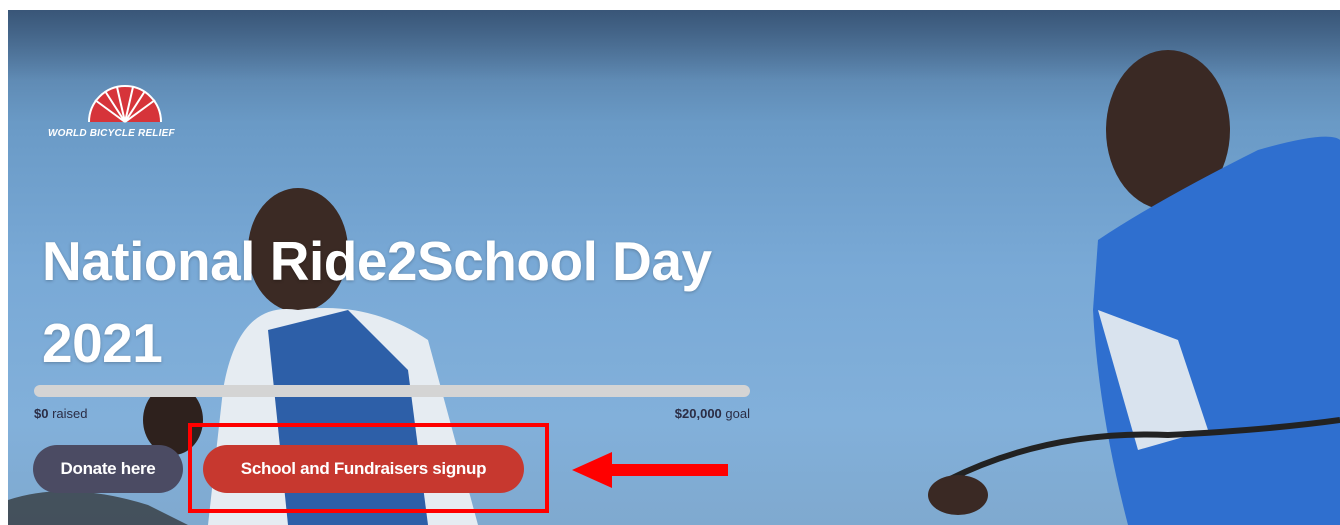 This screenshot has width=1340, height=525. What do you see at coordinates (102, 343) in the screenshot?
I see `page-title-line-2: 2021` at bounding box center [102, 343].